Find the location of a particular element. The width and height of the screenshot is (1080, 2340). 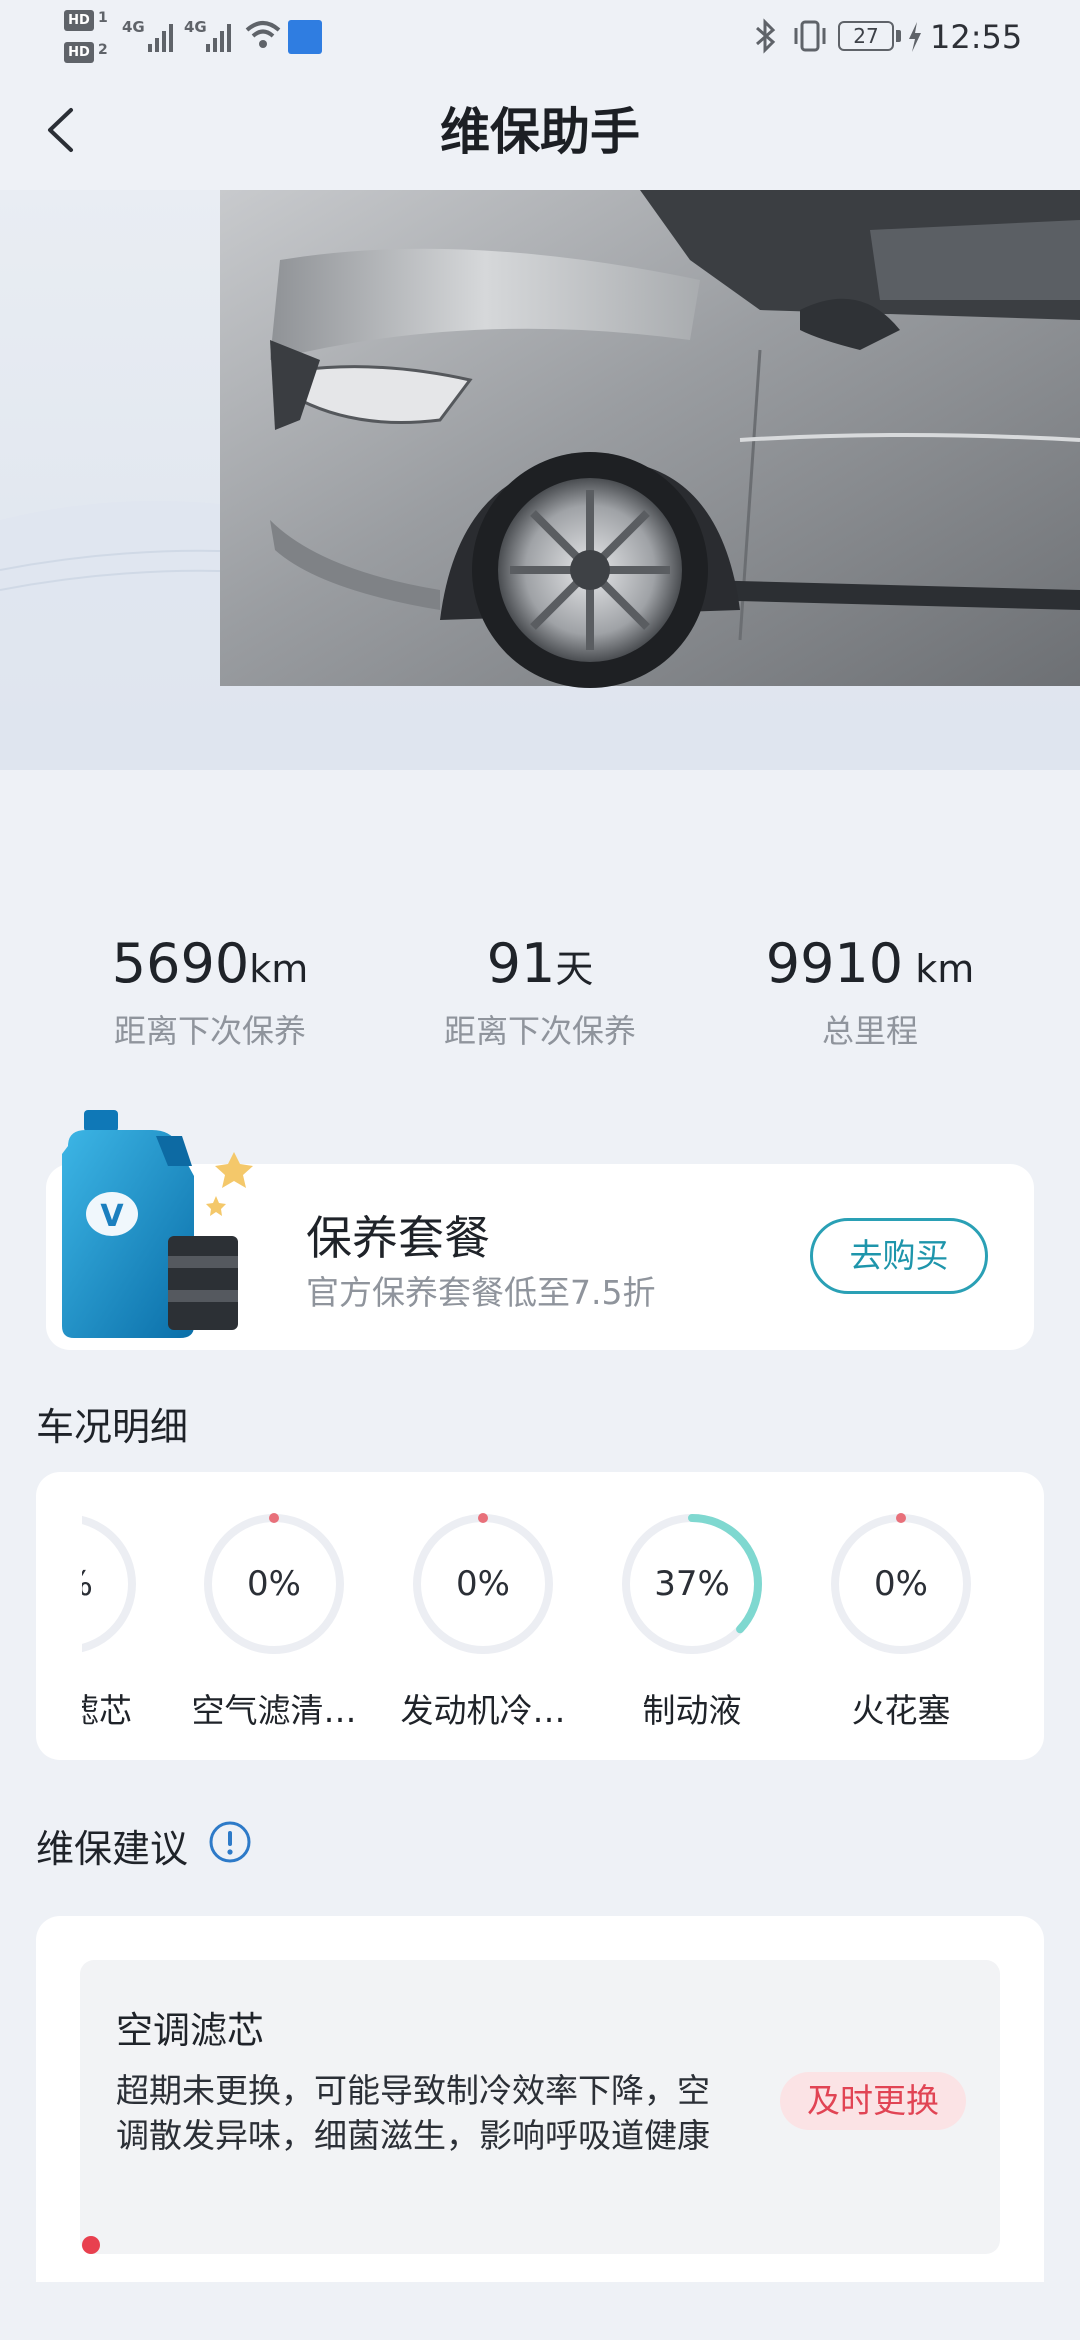

condition-section-title: 车况明细 is located at coordinates (112, 1427).